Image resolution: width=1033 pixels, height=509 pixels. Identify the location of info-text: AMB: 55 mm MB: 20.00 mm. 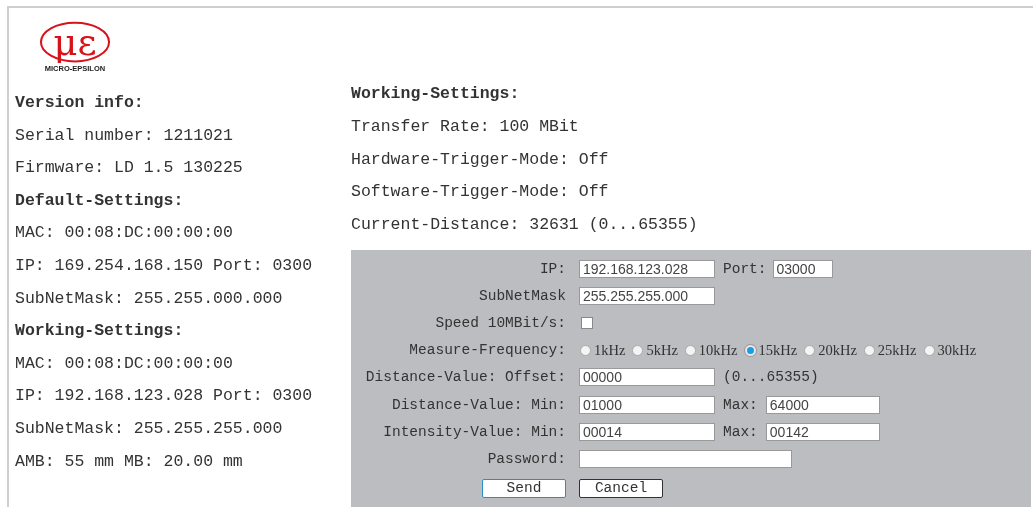
(129, 461).